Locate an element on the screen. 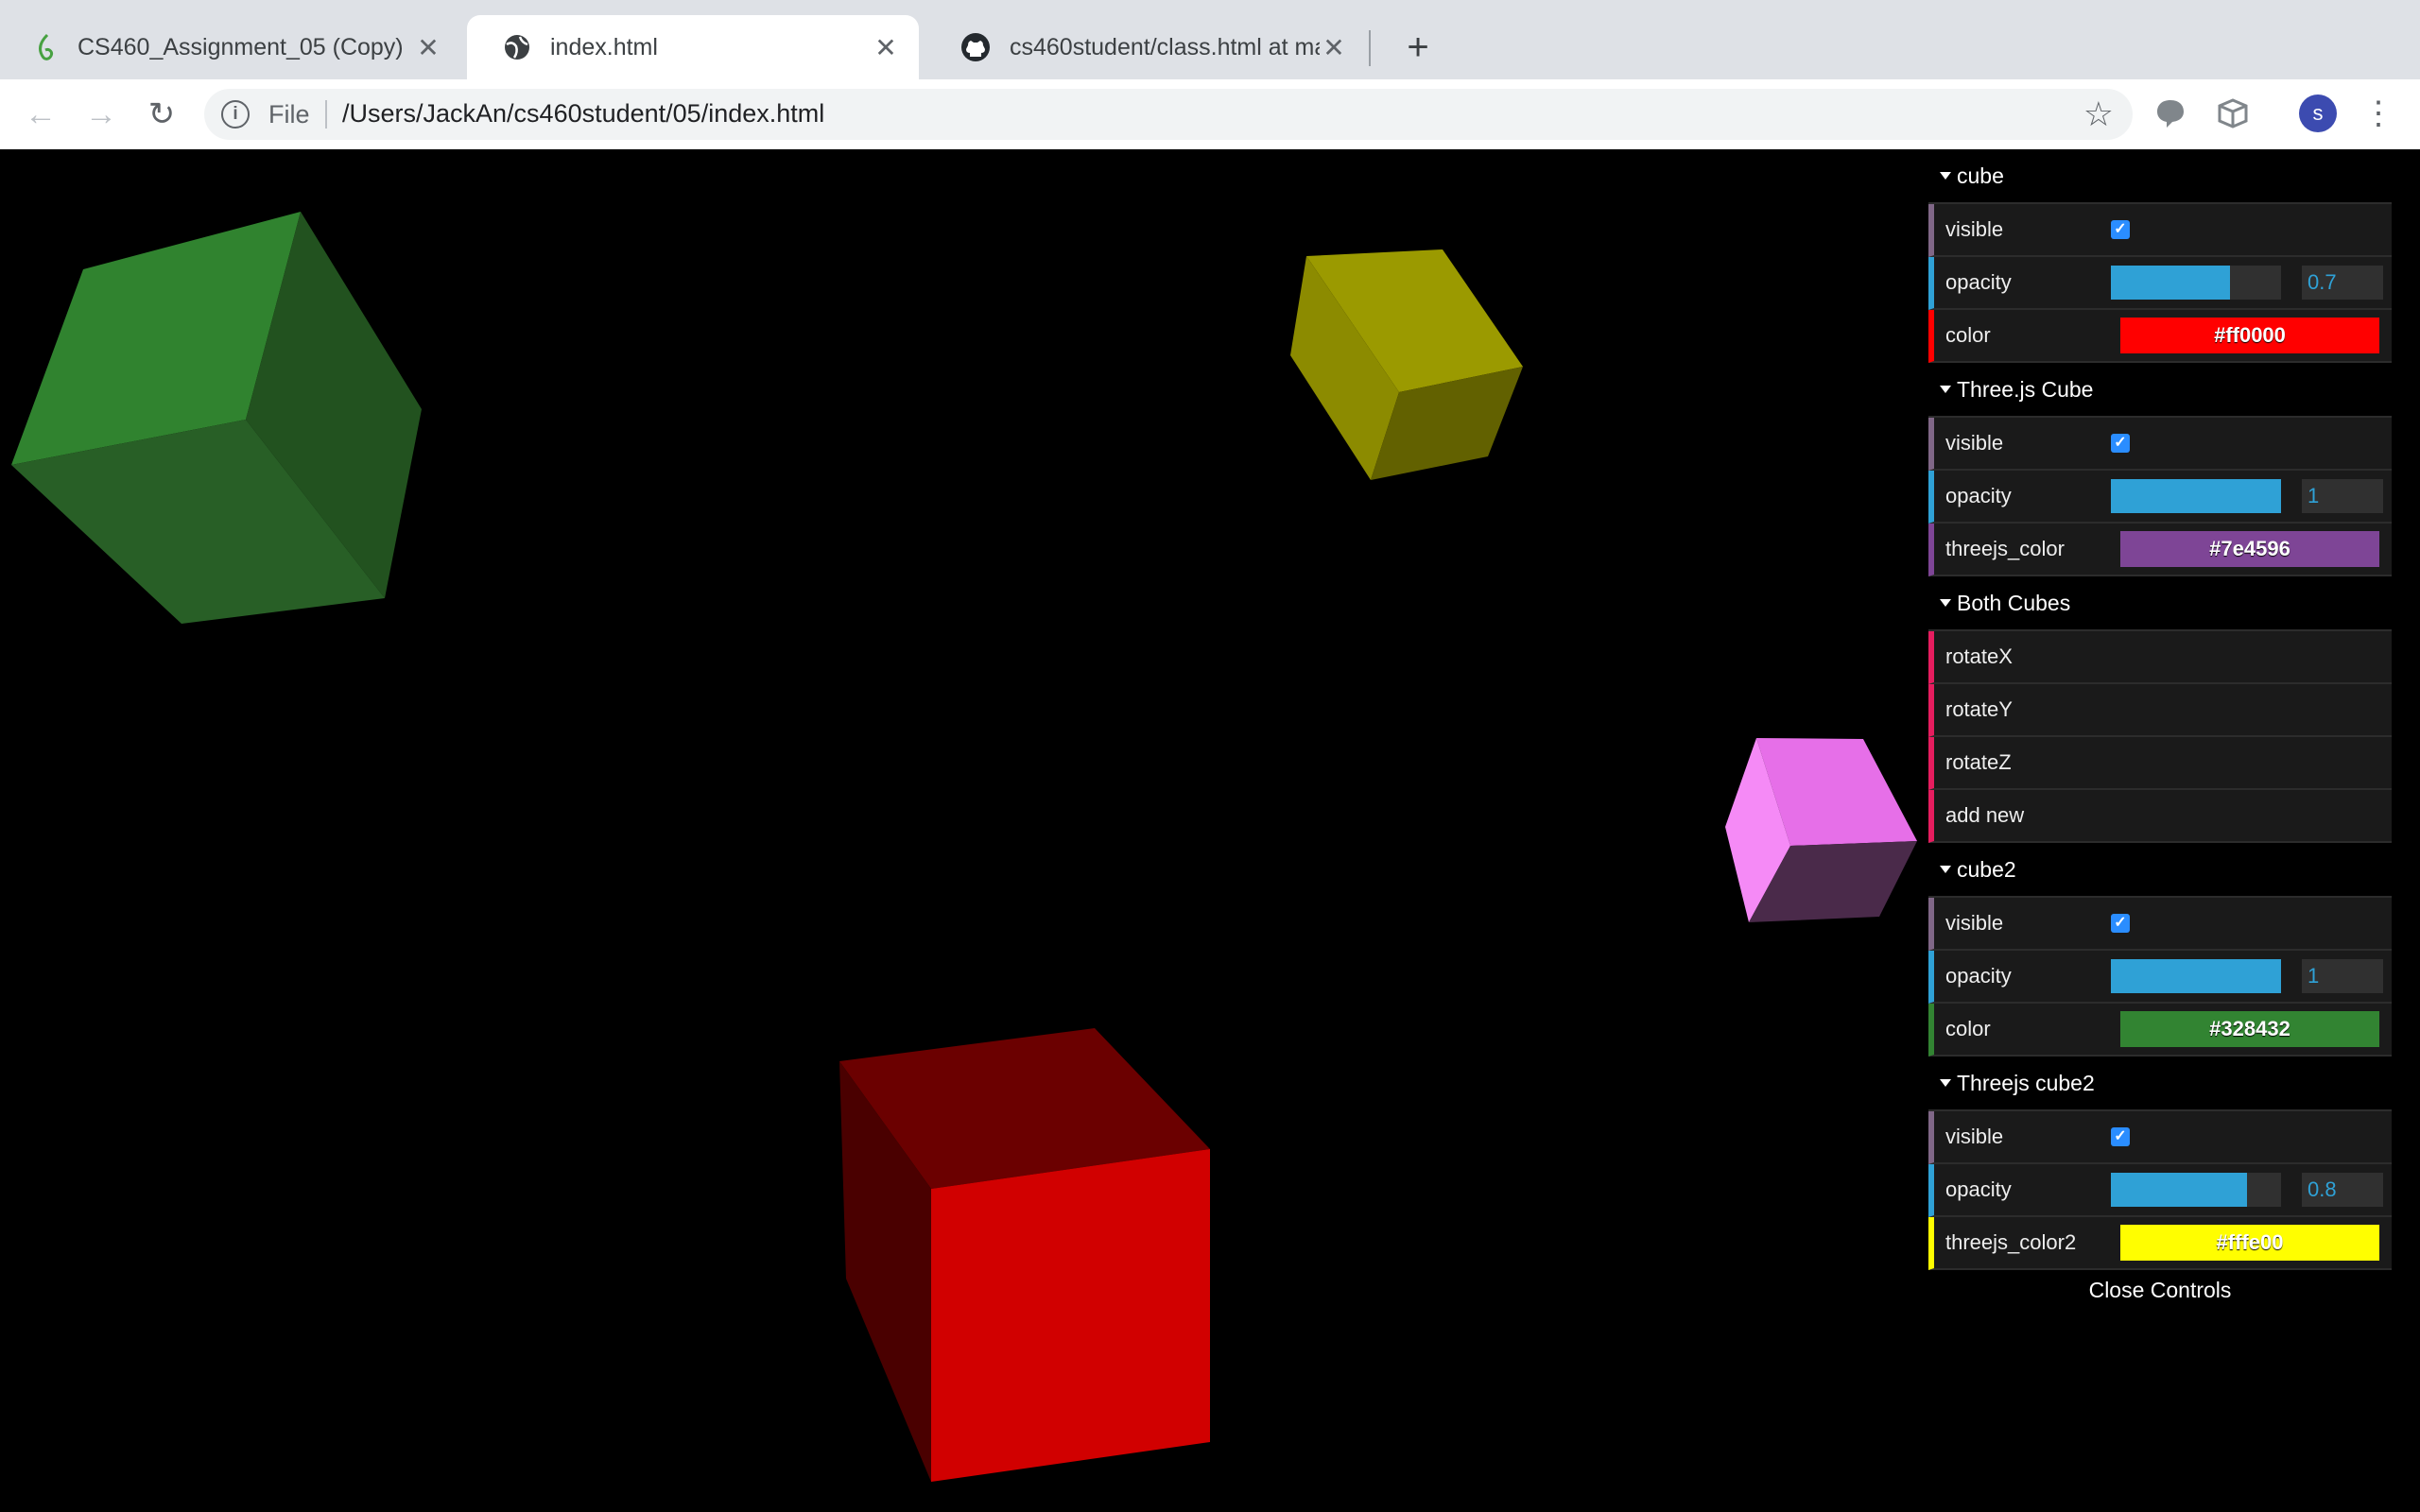 Image resolution: width=2420 pixels, height=1512 pixels. yellow-cube is located at coordinates (1406, 364).